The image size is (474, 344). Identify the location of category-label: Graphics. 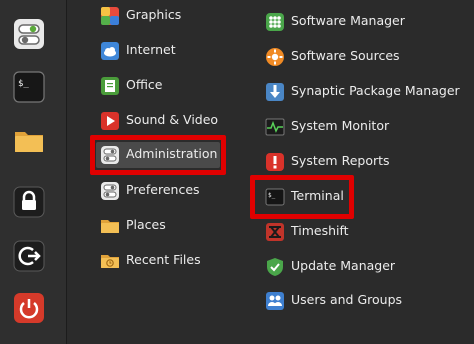
(154, 14).